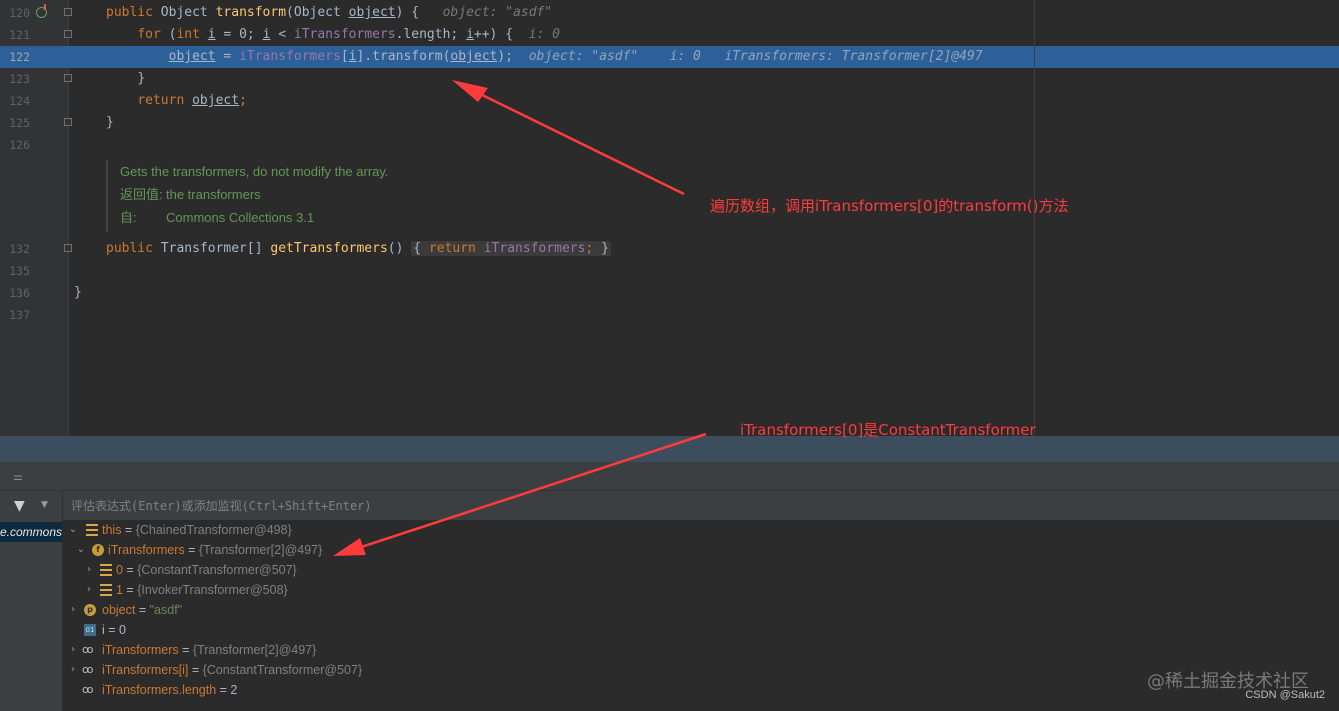  What do you see at coordinates (262, 550) in the screenshot?
I see `variable-row-itransformers-field: ⌄ f iTransformers = {Transformer[2]@497}` at bounding box center [262, 550].